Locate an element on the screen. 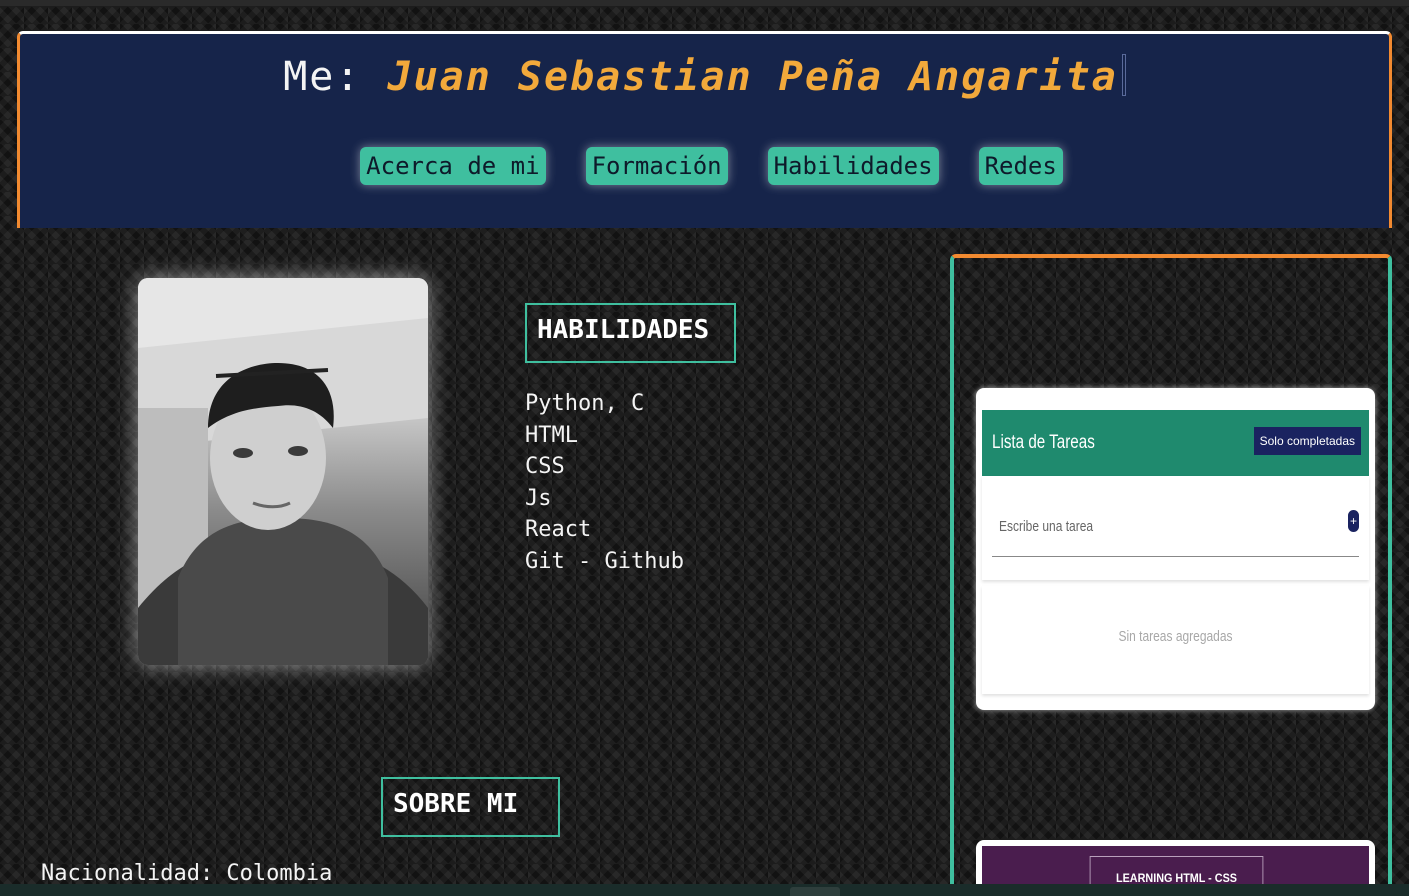  skill-item: HTML is located at coordinates (551, 435).